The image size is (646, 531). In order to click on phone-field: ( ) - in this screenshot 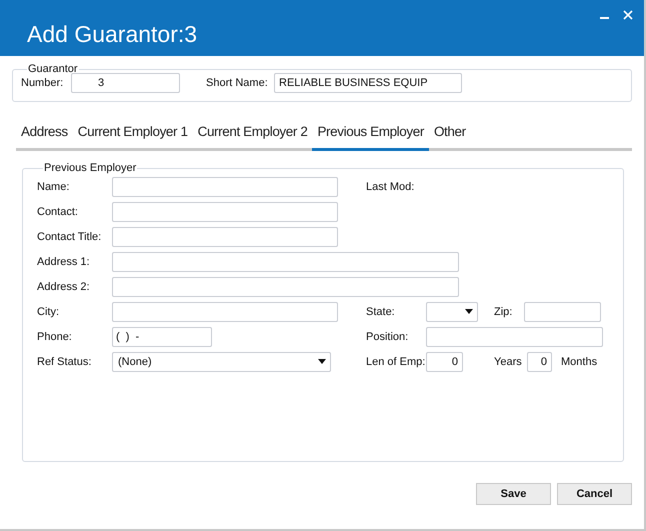, I will do `click(162, 336)`.